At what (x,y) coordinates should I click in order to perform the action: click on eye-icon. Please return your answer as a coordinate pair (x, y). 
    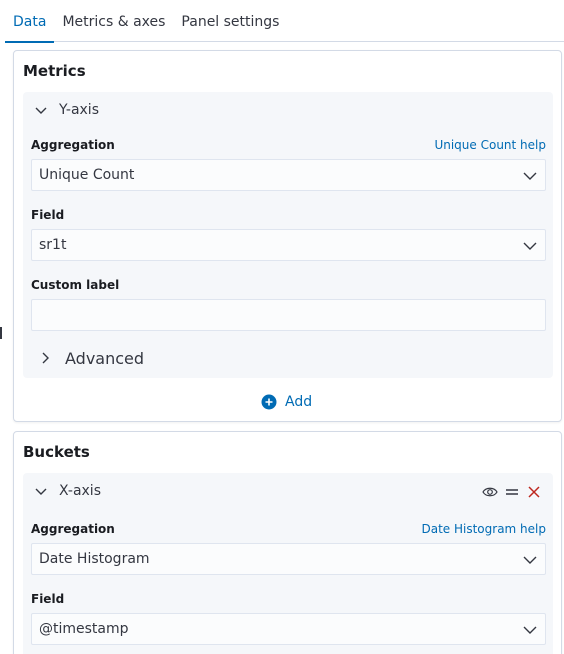
    Looking at the image, I should click on (490, 492).